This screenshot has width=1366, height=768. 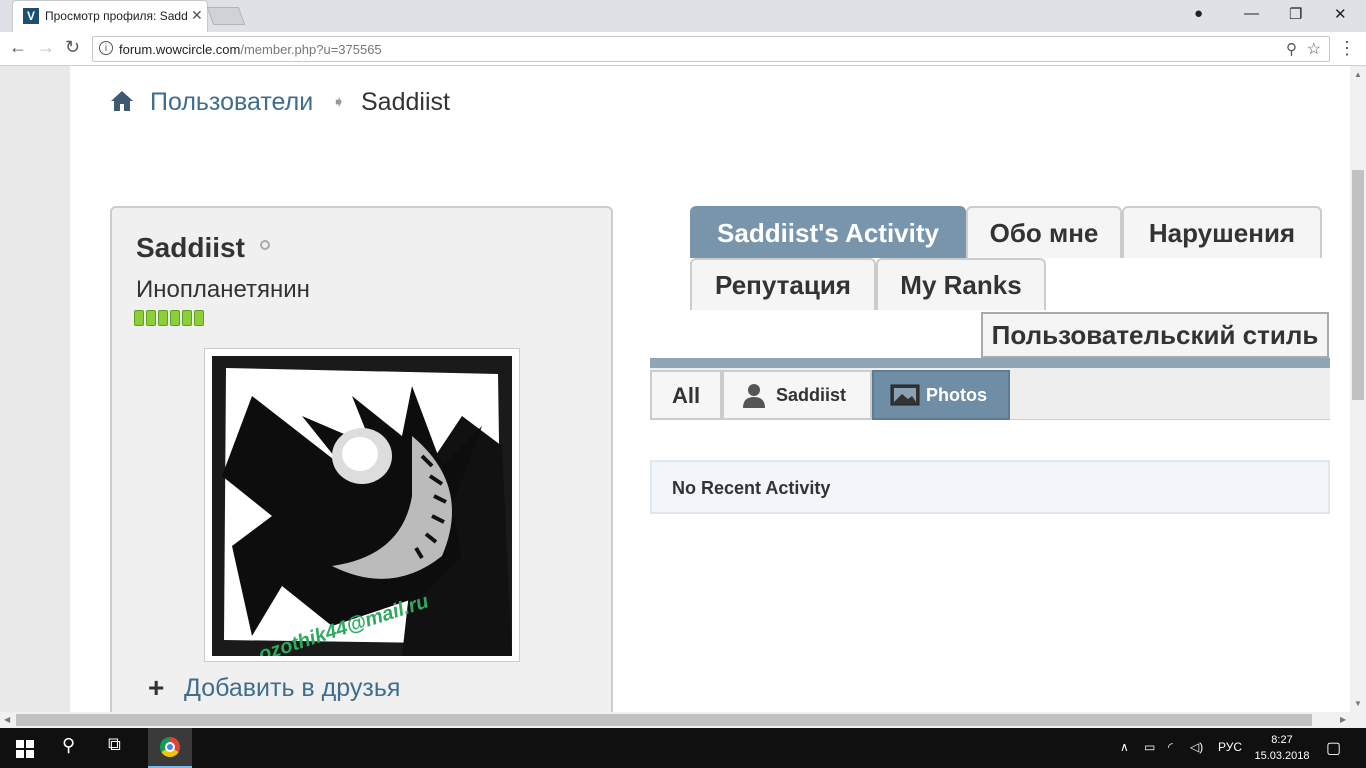 I want to click on wifi-icon: ◜, so click(x=1170, y=747).